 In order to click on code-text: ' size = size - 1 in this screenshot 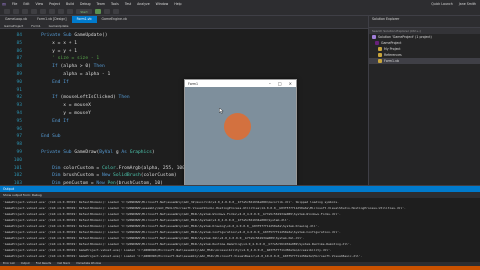, I will do `click(64, 59)`.